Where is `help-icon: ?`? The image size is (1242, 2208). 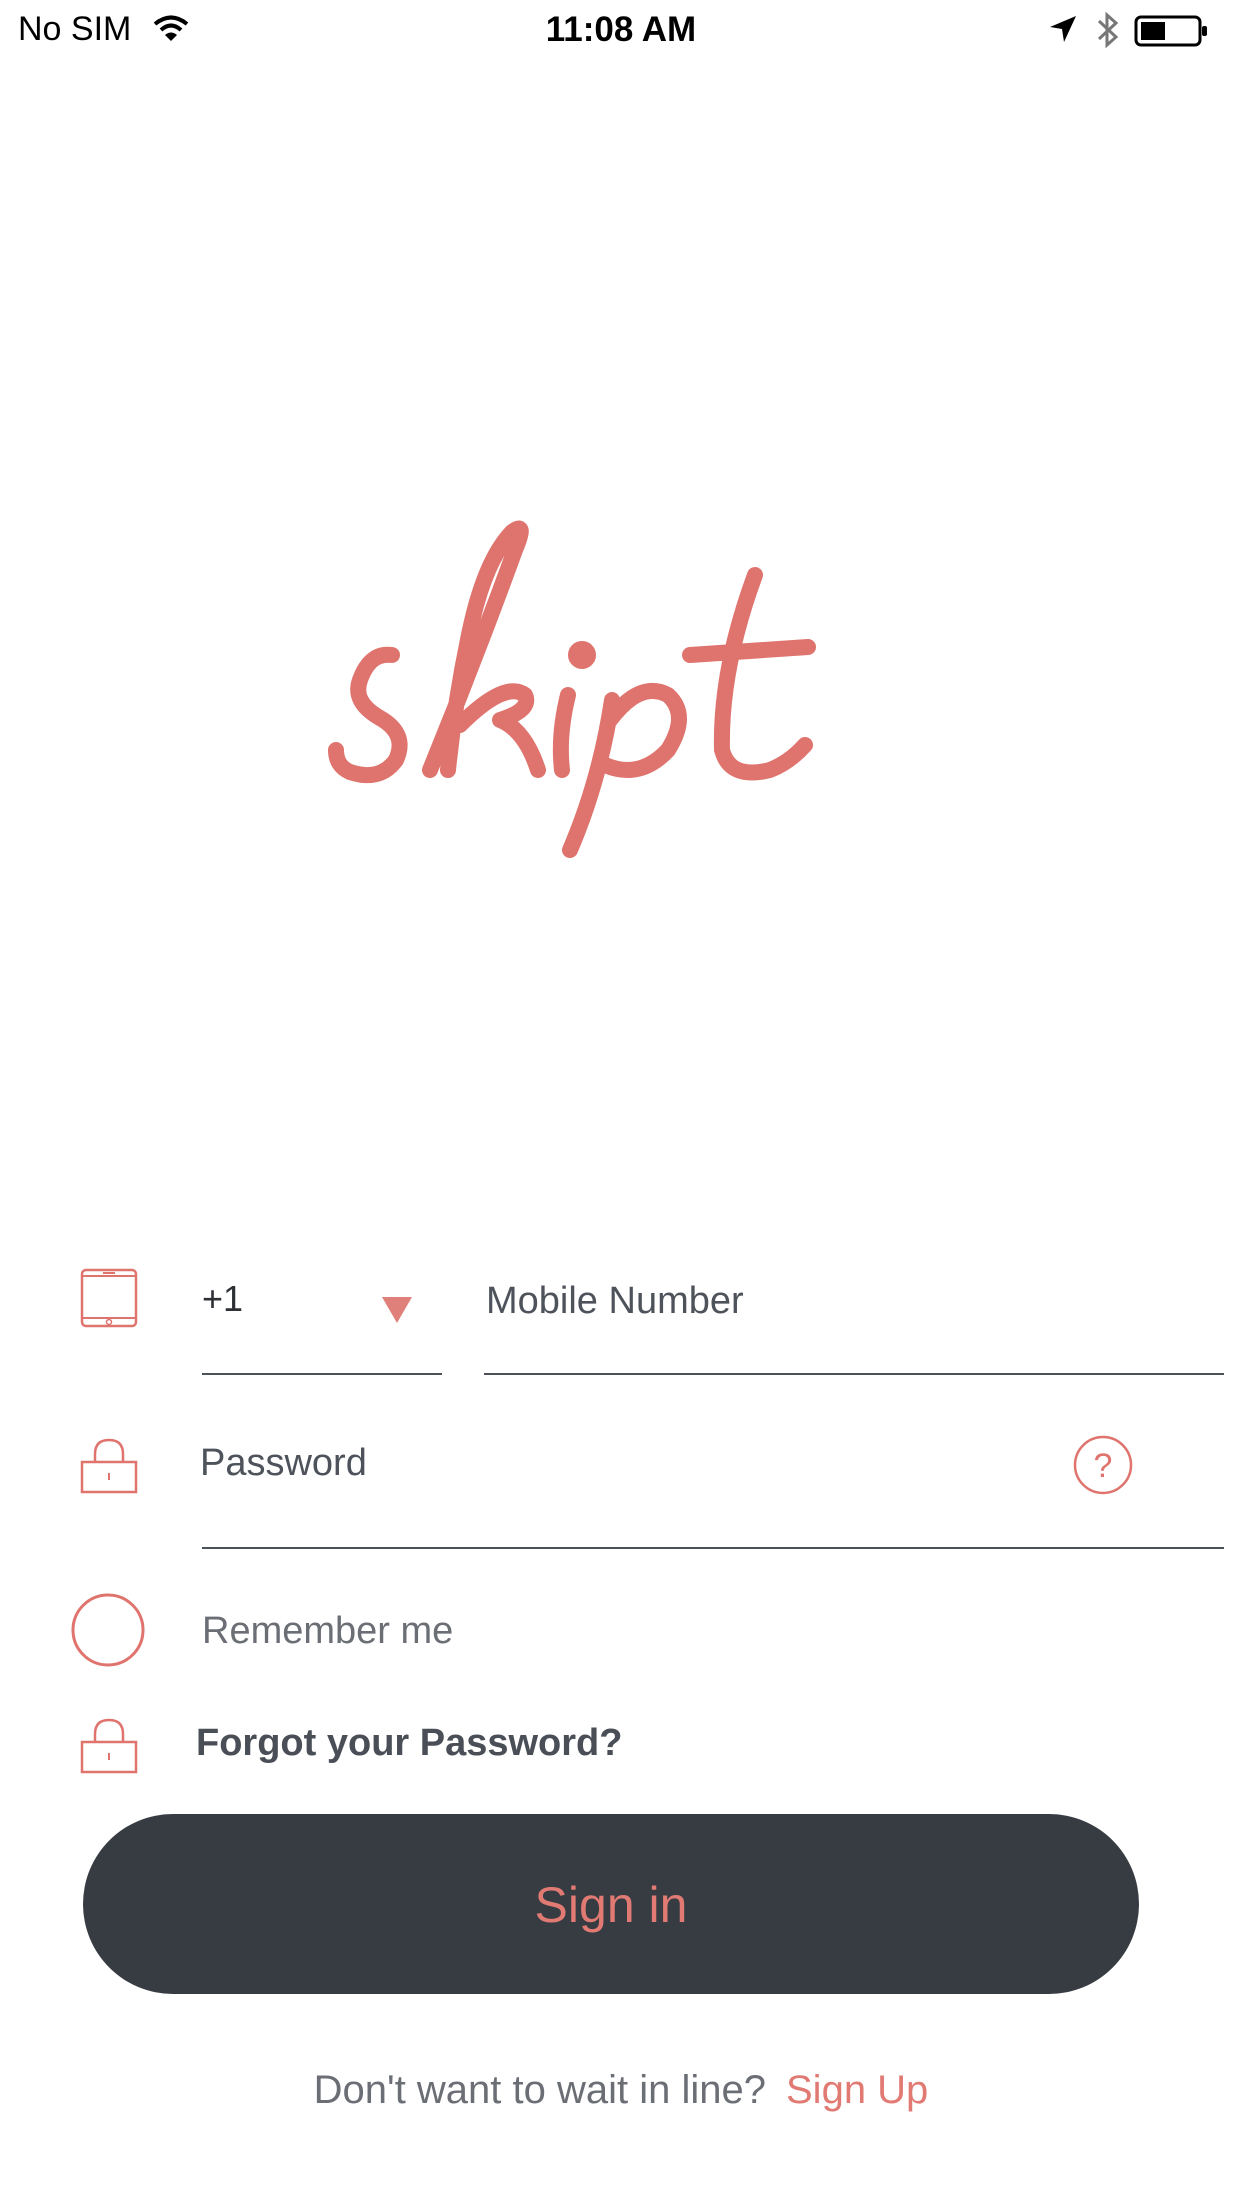
help-icon: ? is located at coordinates (1103, 1465).